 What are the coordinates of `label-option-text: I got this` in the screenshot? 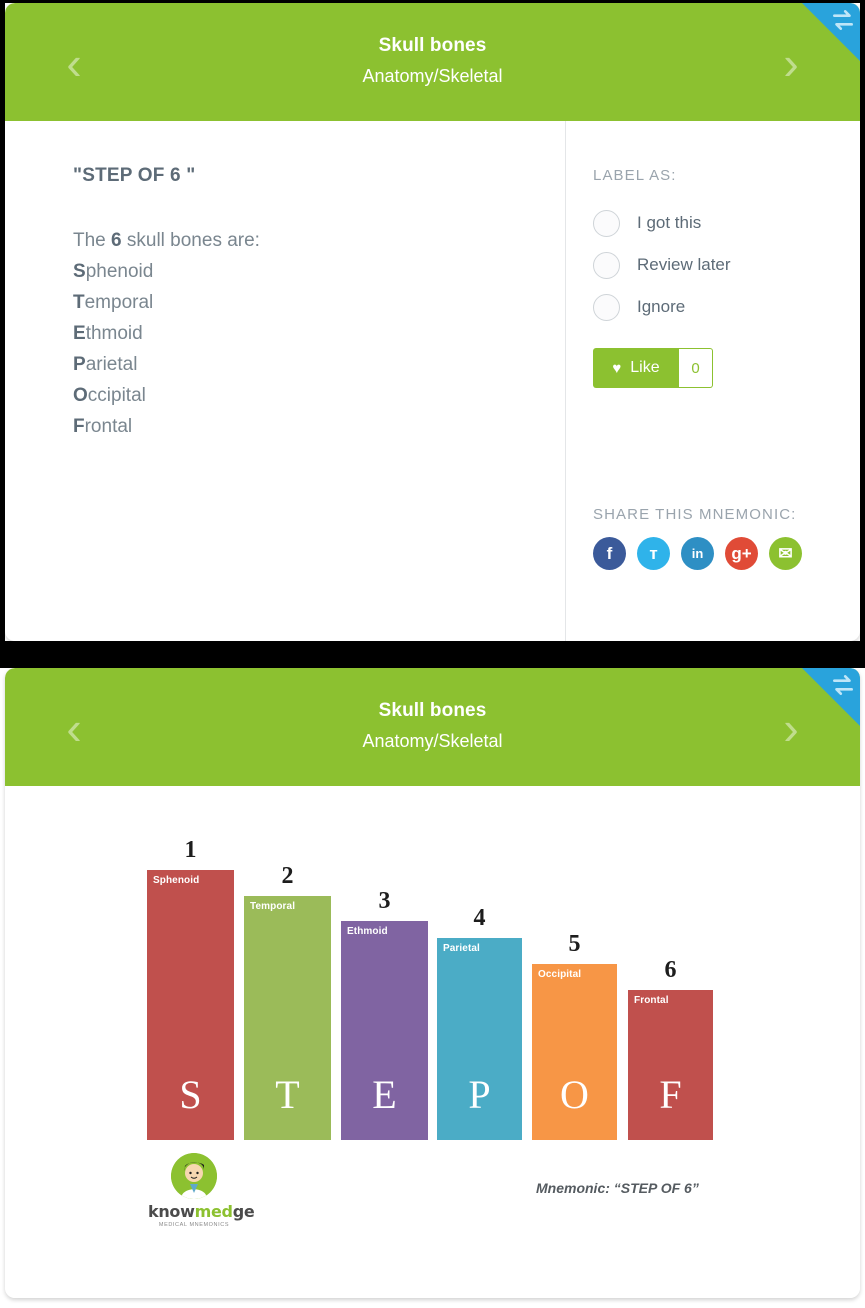 It's located at (669, 222).